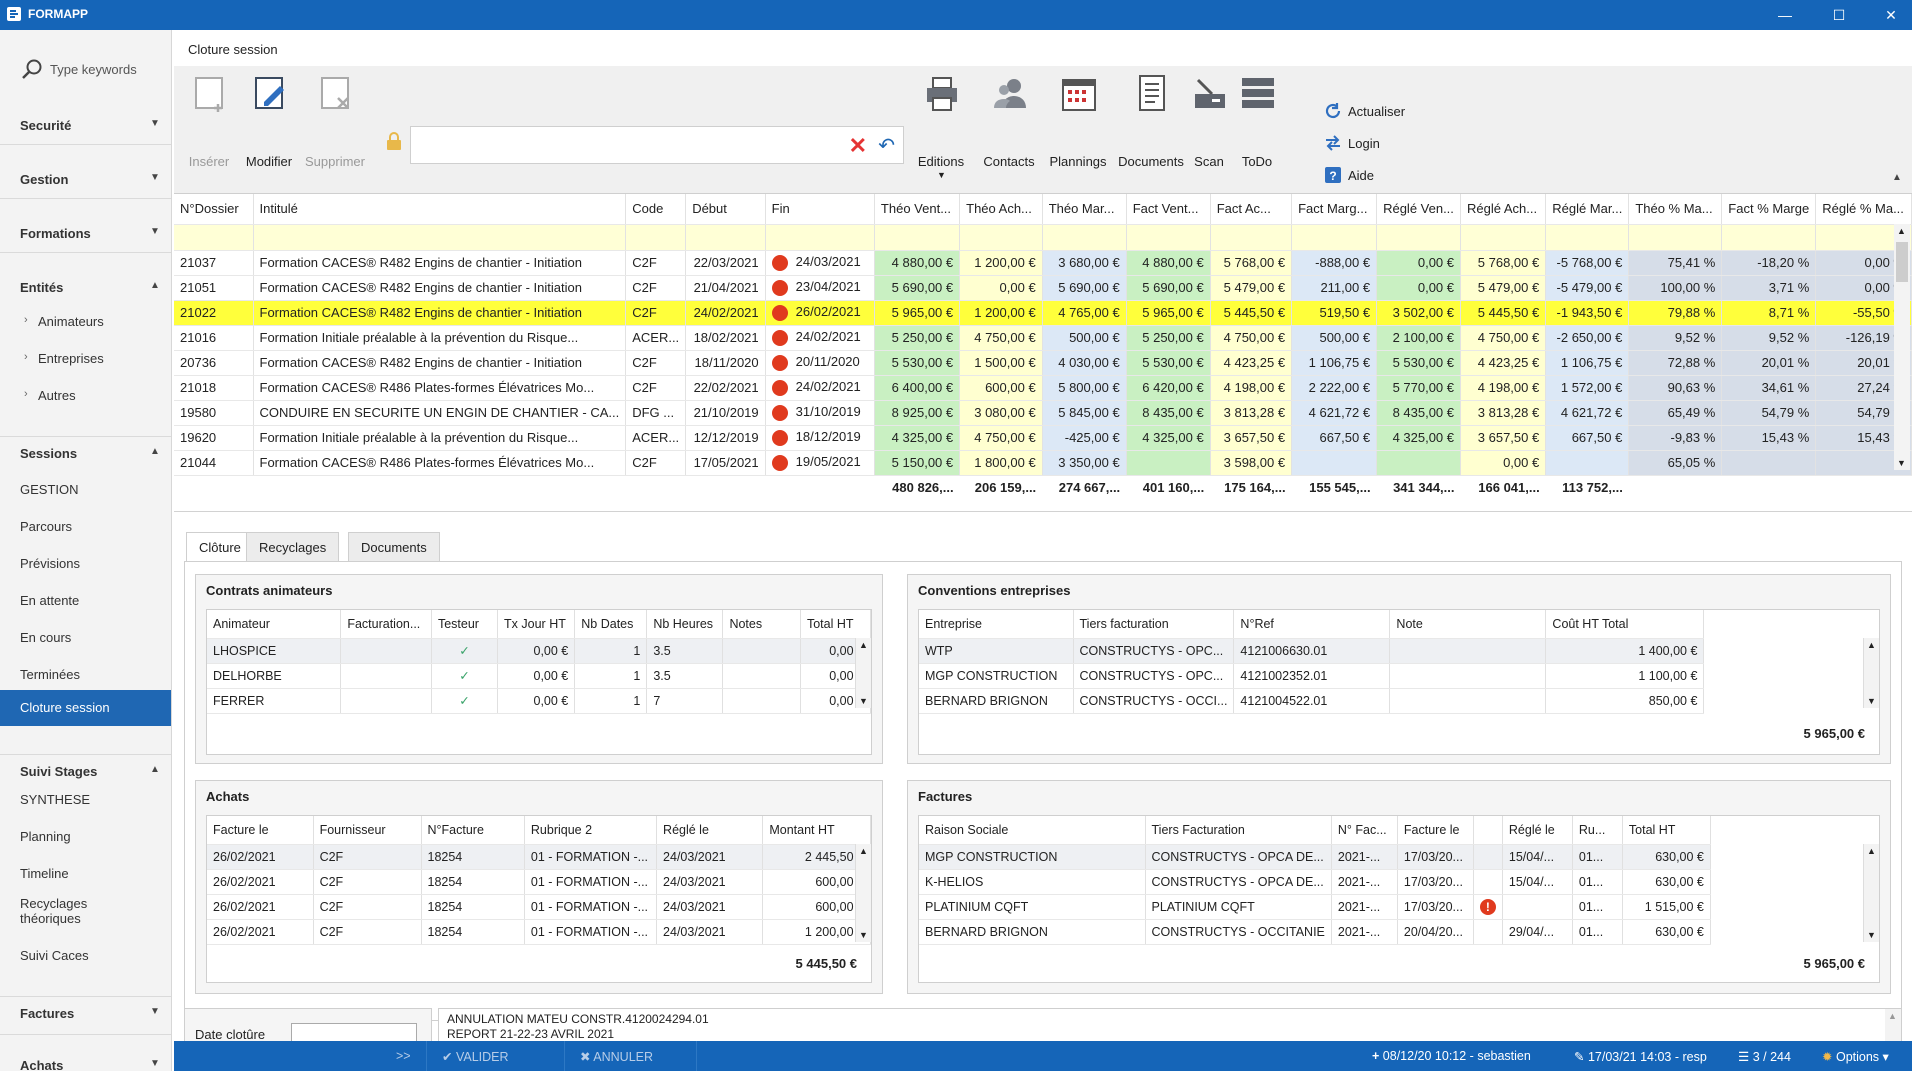 The width and height of the screenshot is (1912, 1071). What do you see at coordinates (85, 454) in the screenshot?
I see `section-sessions: Sessions ▲` at bounding box center [85, 454].